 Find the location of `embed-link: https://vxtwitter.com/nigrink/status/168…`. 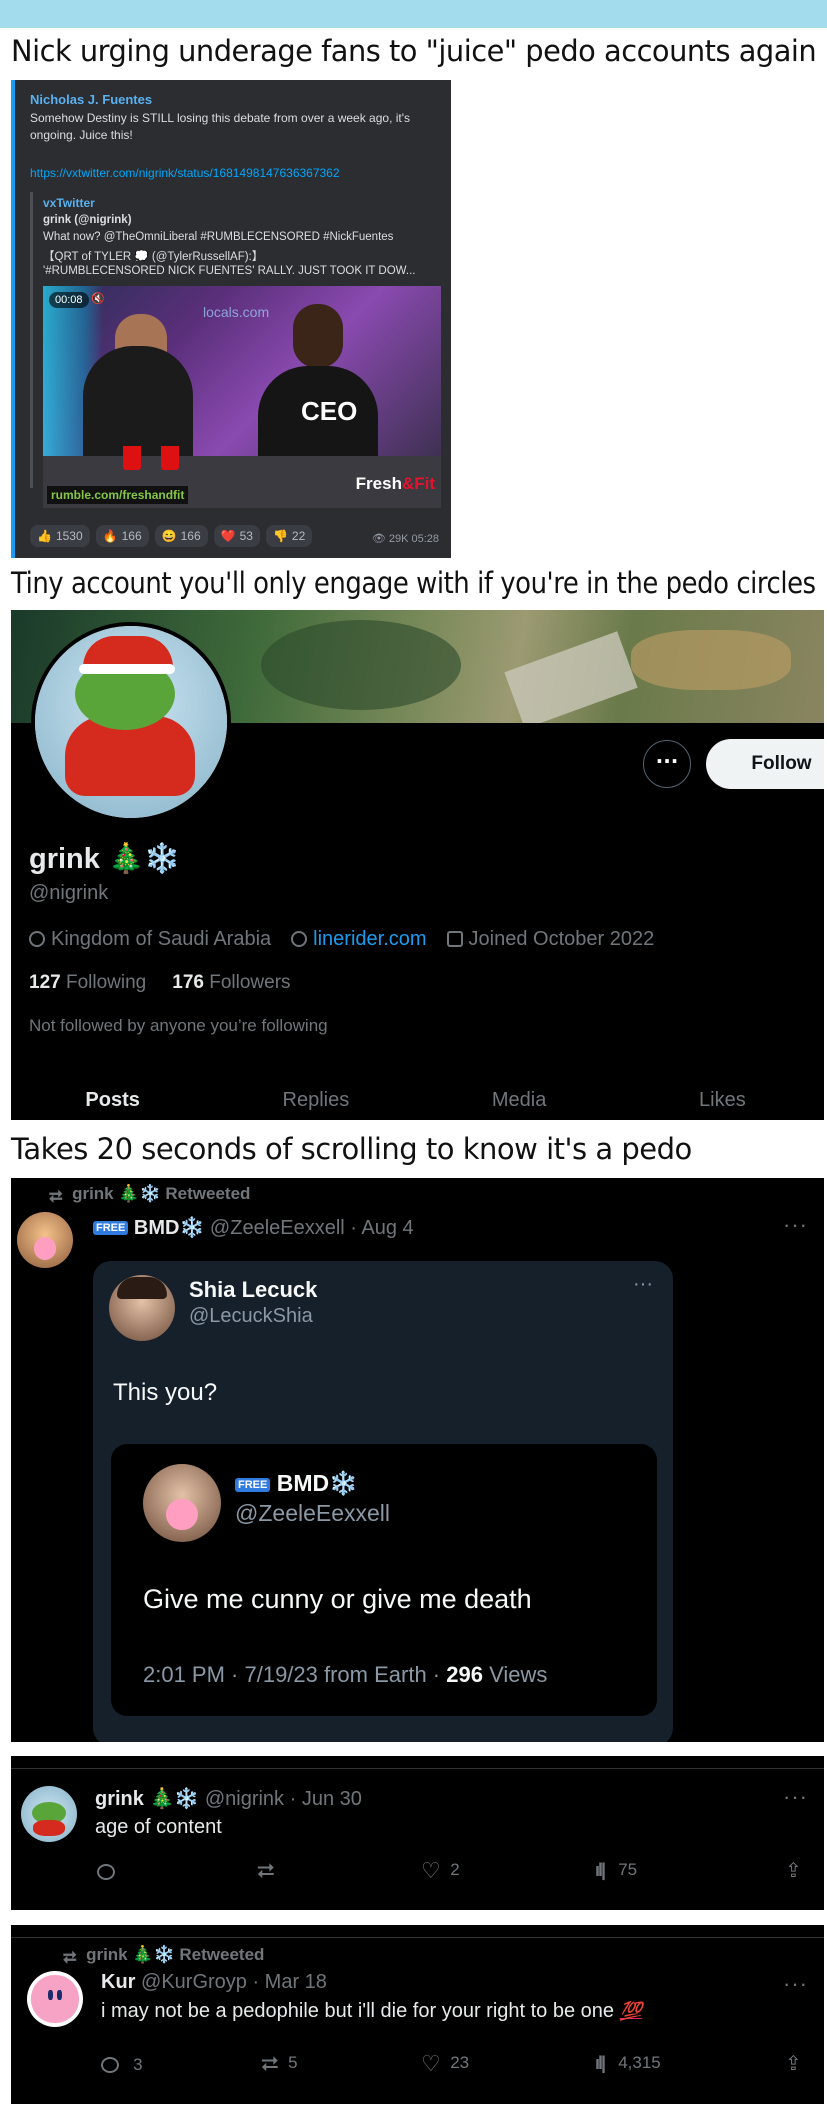

embed-link: https://vxtwitter.com/nigrink/status/168… is located at coordinates (185, 173).